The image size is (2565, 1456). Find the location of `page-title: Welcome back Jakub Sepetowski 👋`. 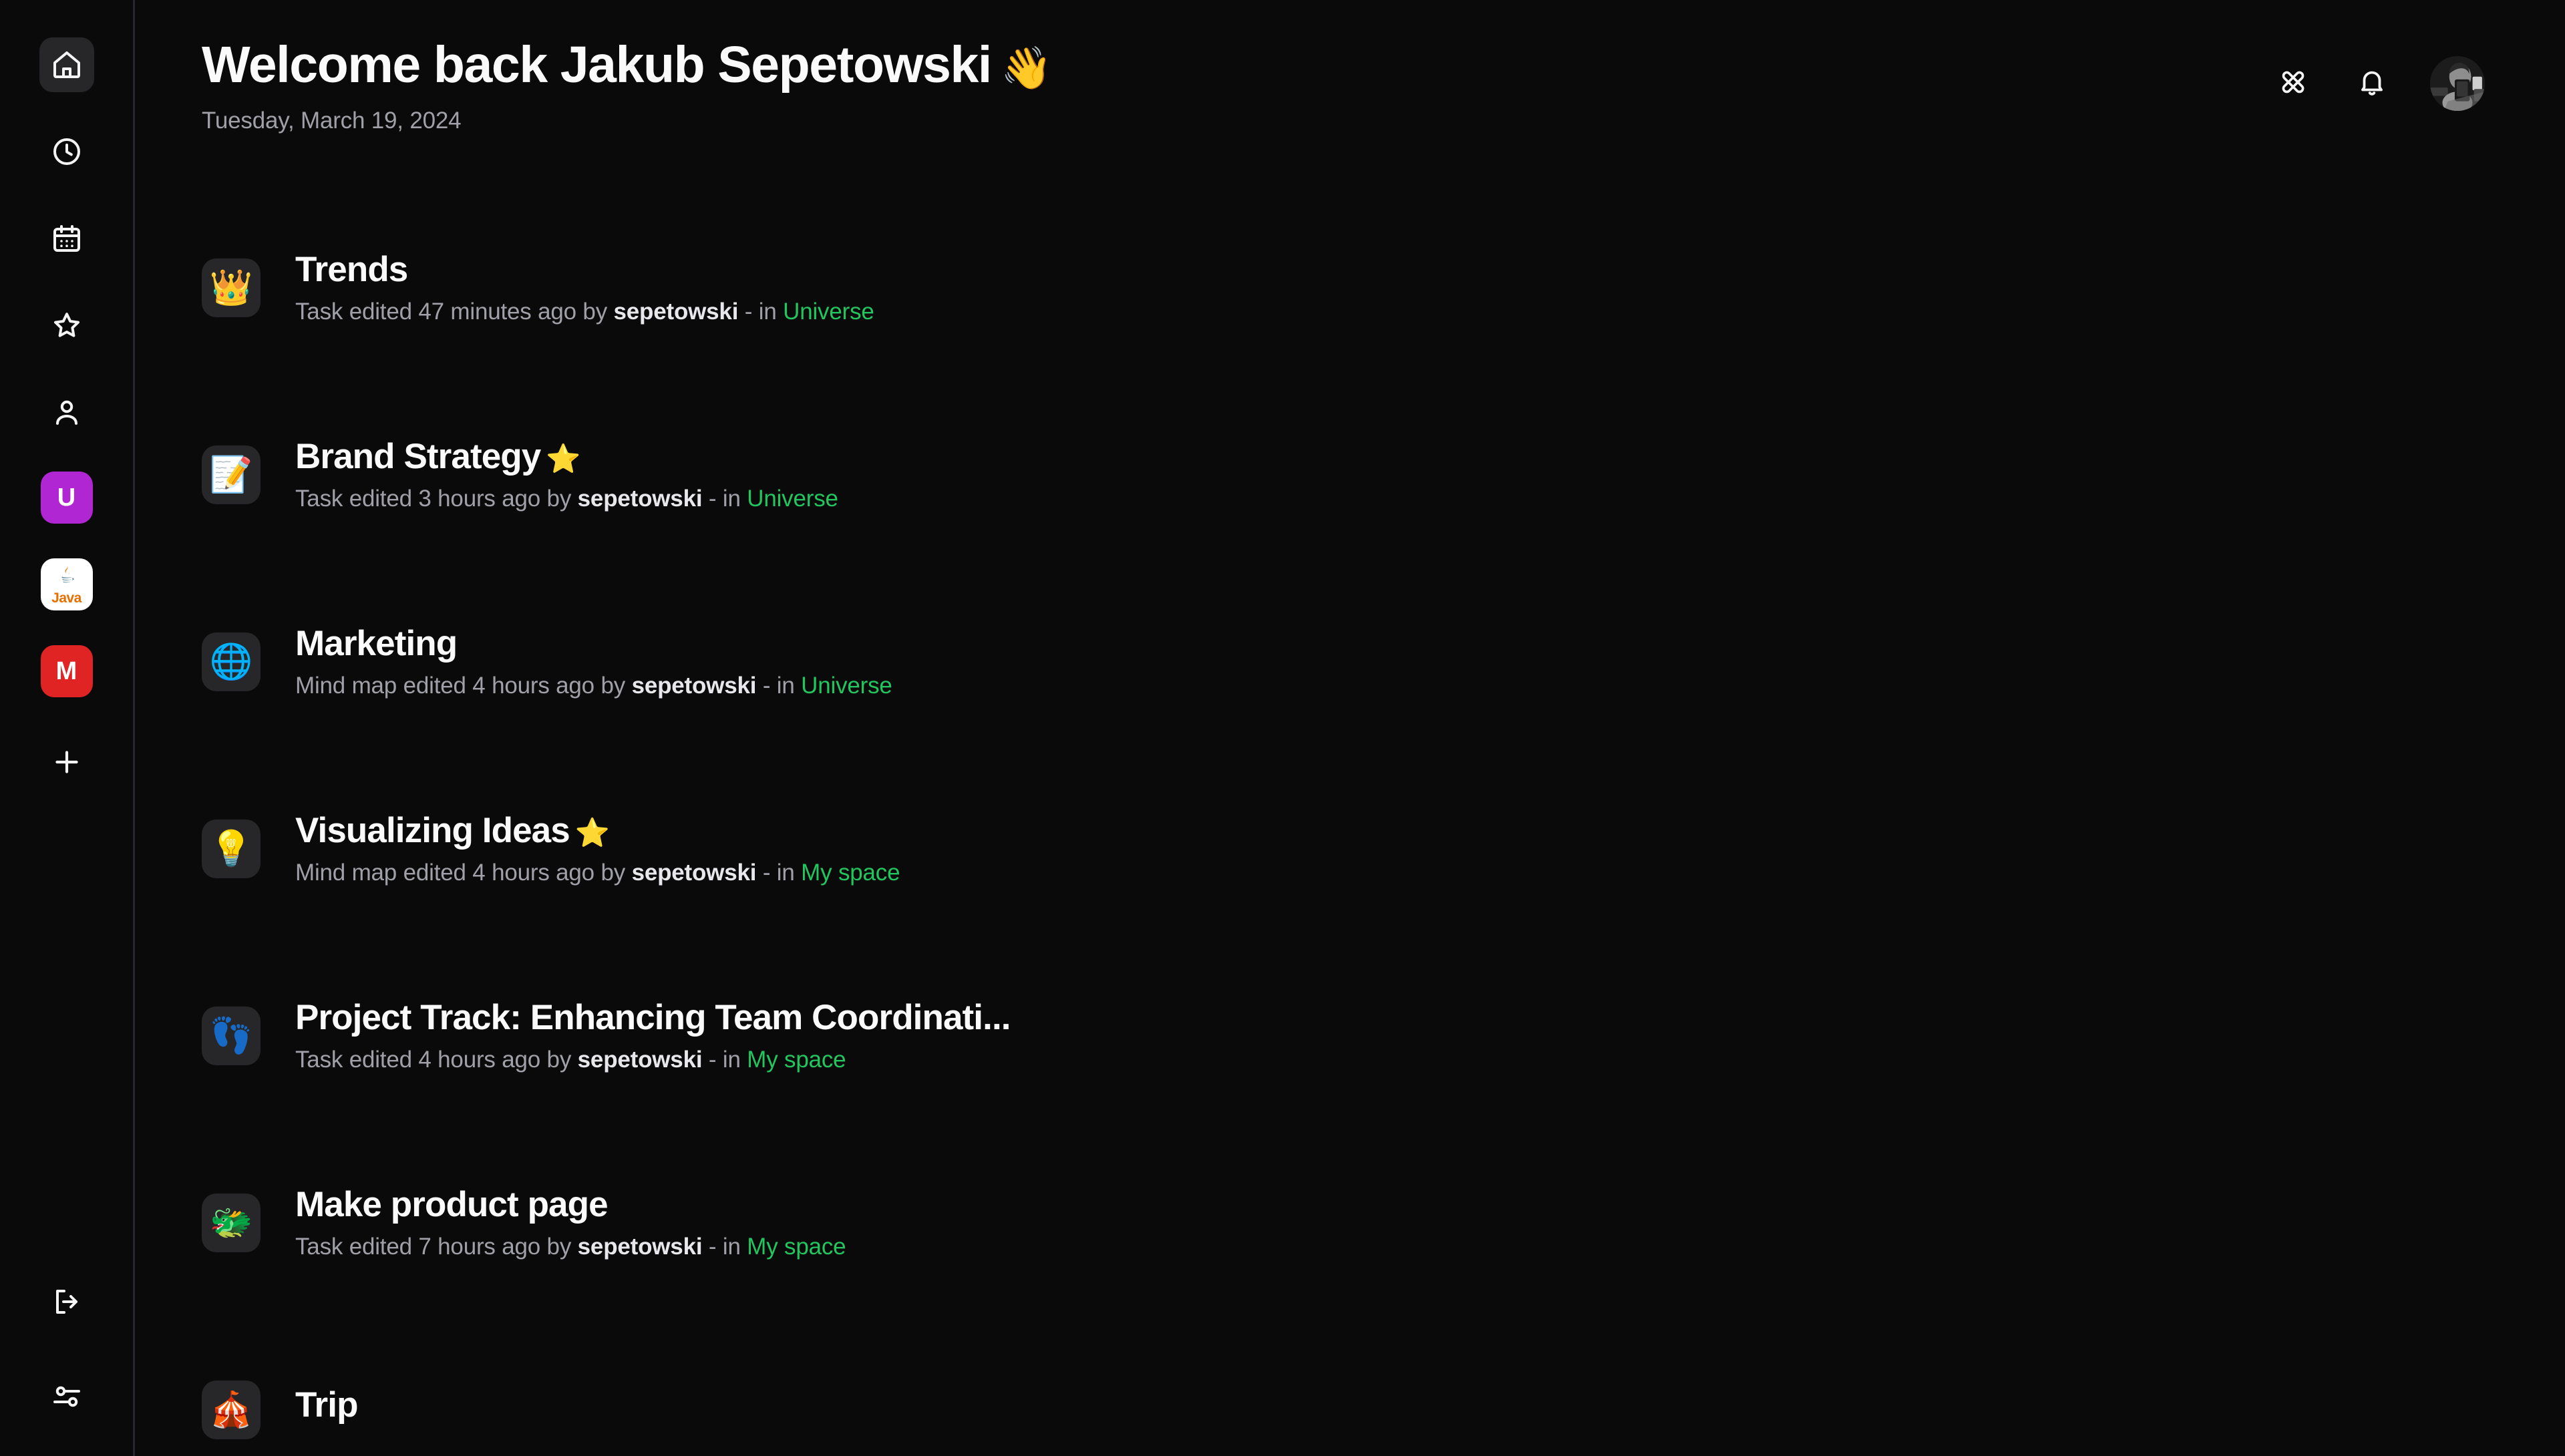

page-title: Welcome back Jakub Sepetowski 👋 is located at coordinates (627, 65).